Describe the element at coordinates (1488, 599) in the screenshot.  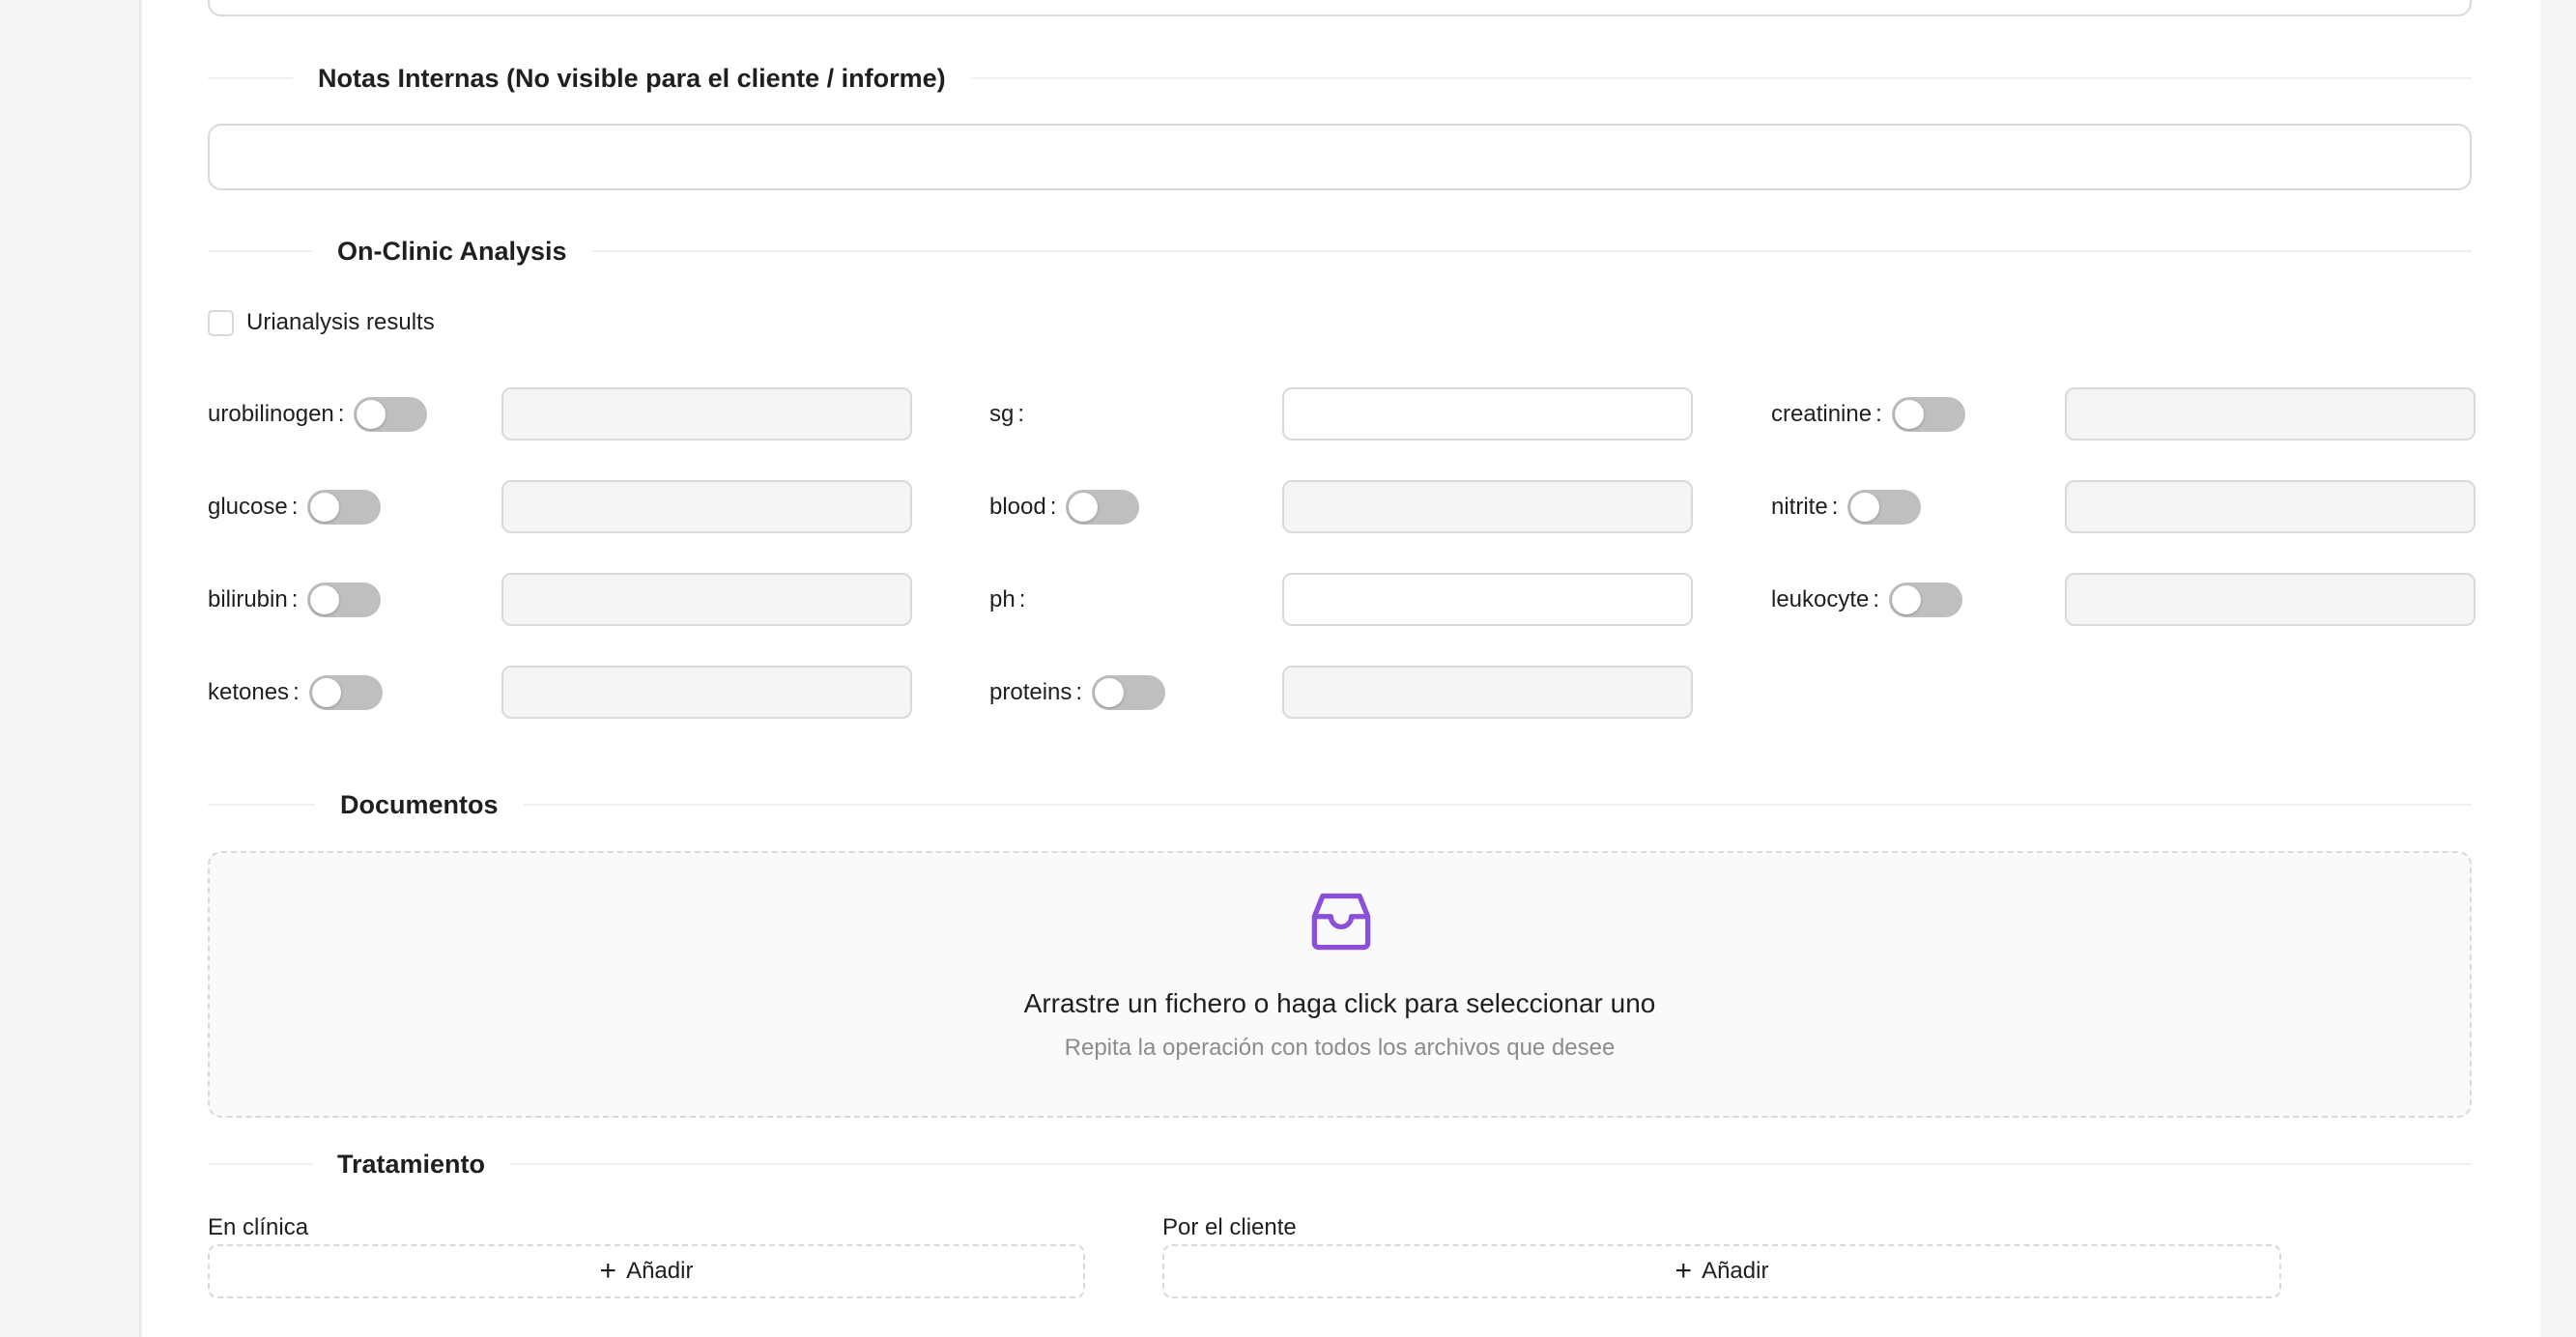
I see `input-ph` at that location.